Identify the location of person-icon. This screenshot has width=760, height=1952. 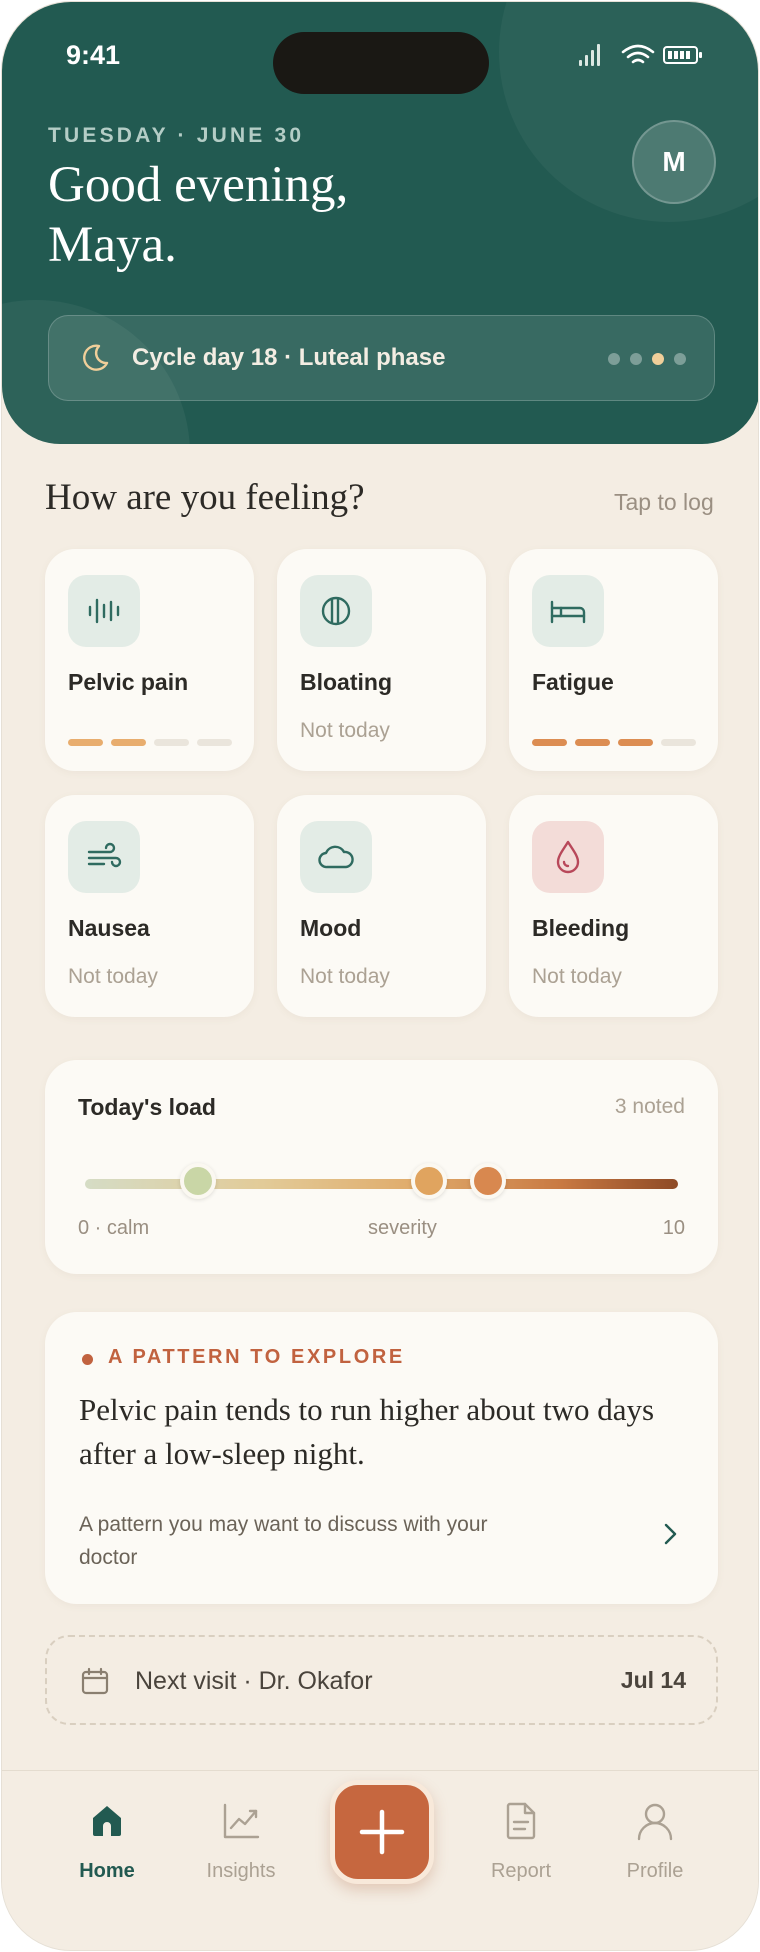
(655, 1822).